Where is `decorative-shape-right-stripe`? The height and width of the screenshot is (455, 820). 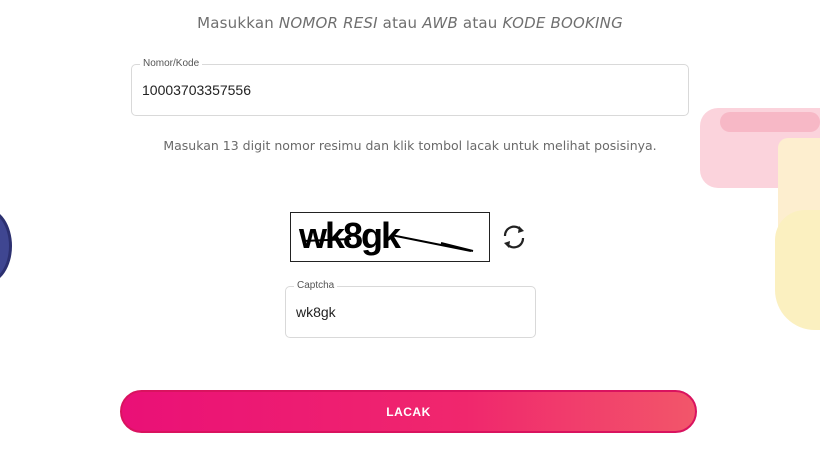
decorative-shape-right-stripe is located at coordinates (770, 122).